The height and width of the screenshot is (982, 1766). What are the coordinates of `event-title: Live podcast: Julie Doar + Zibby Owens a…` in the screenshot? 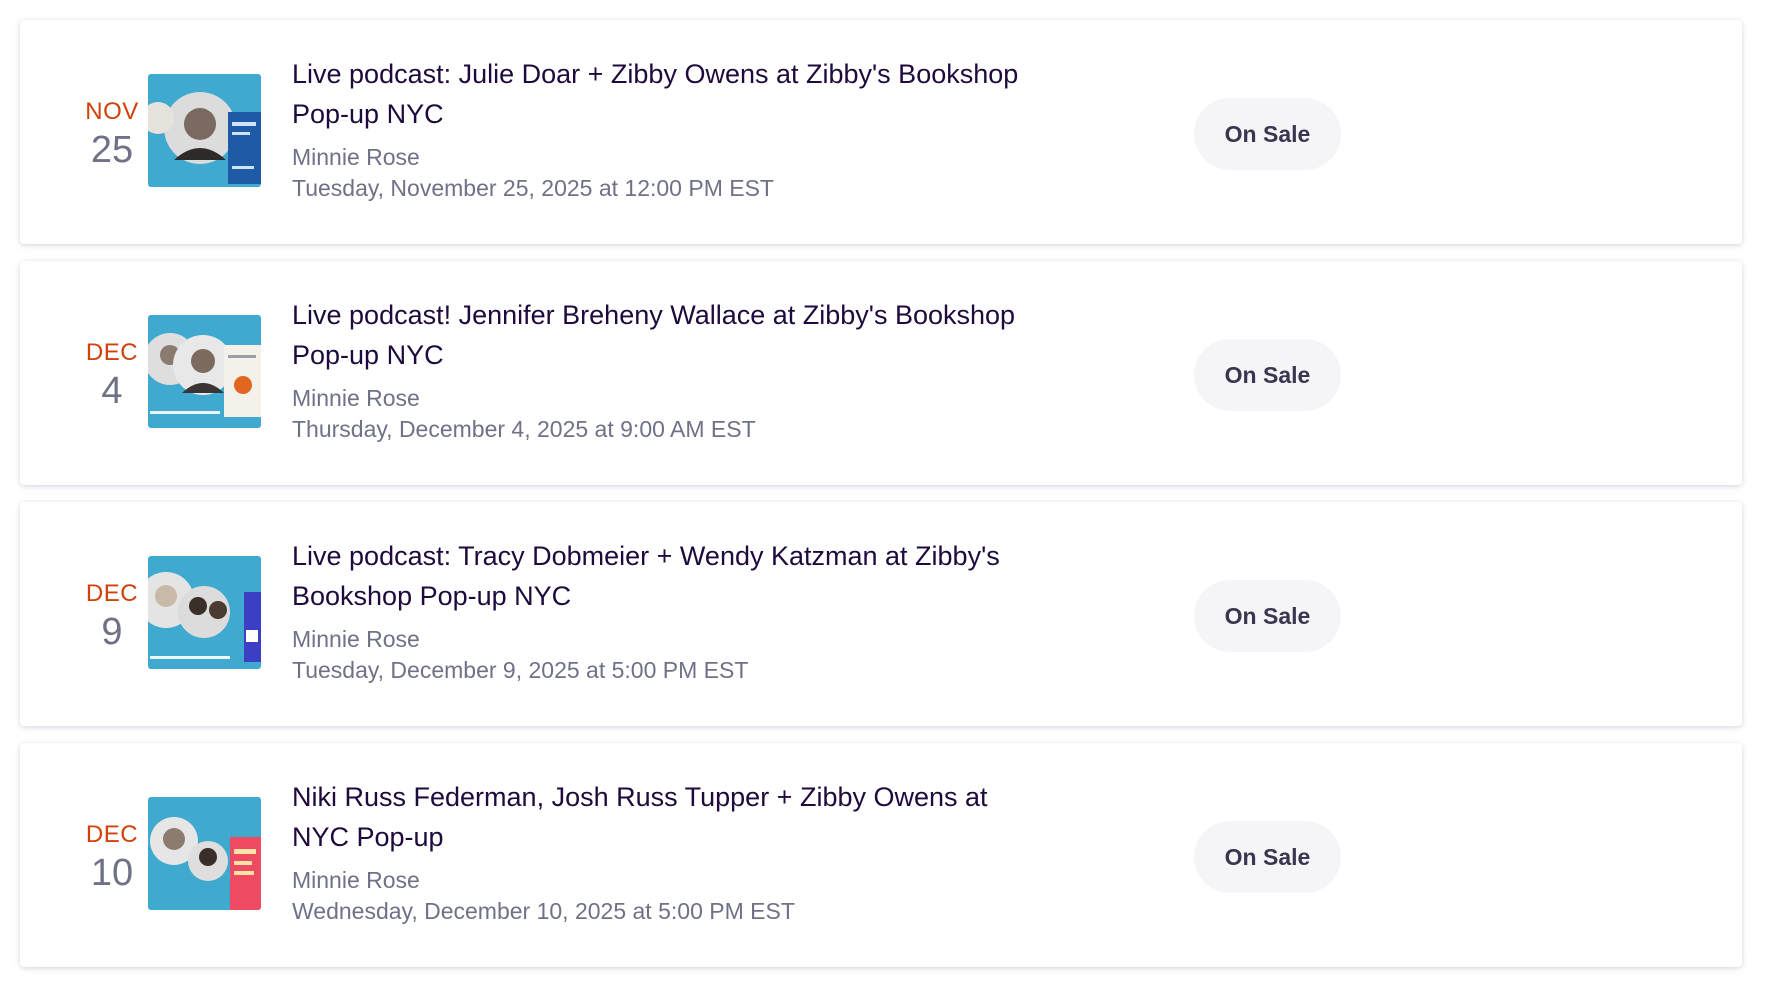 It's located at (672, 94).